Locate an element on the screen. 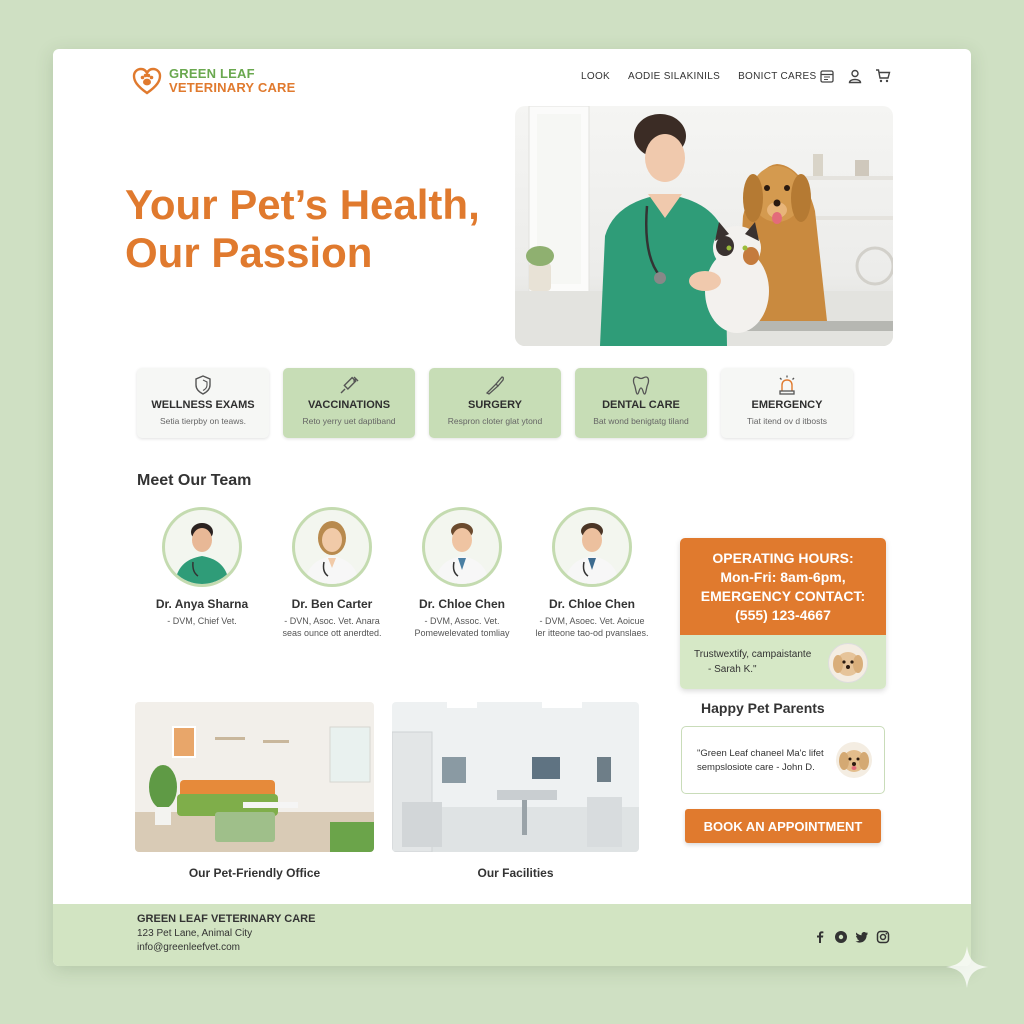 The width and height of the screenshot is (1024, 1024). service-title: DENTAL CARE is located at coordinates (641, 405).